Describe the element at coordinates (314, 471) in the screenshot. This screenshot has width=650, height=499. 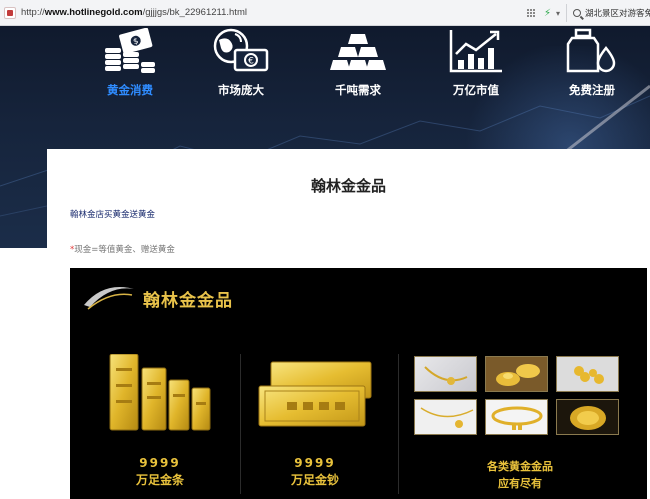
I see `product-caption-notes: 9999 万足金钞` at that location.